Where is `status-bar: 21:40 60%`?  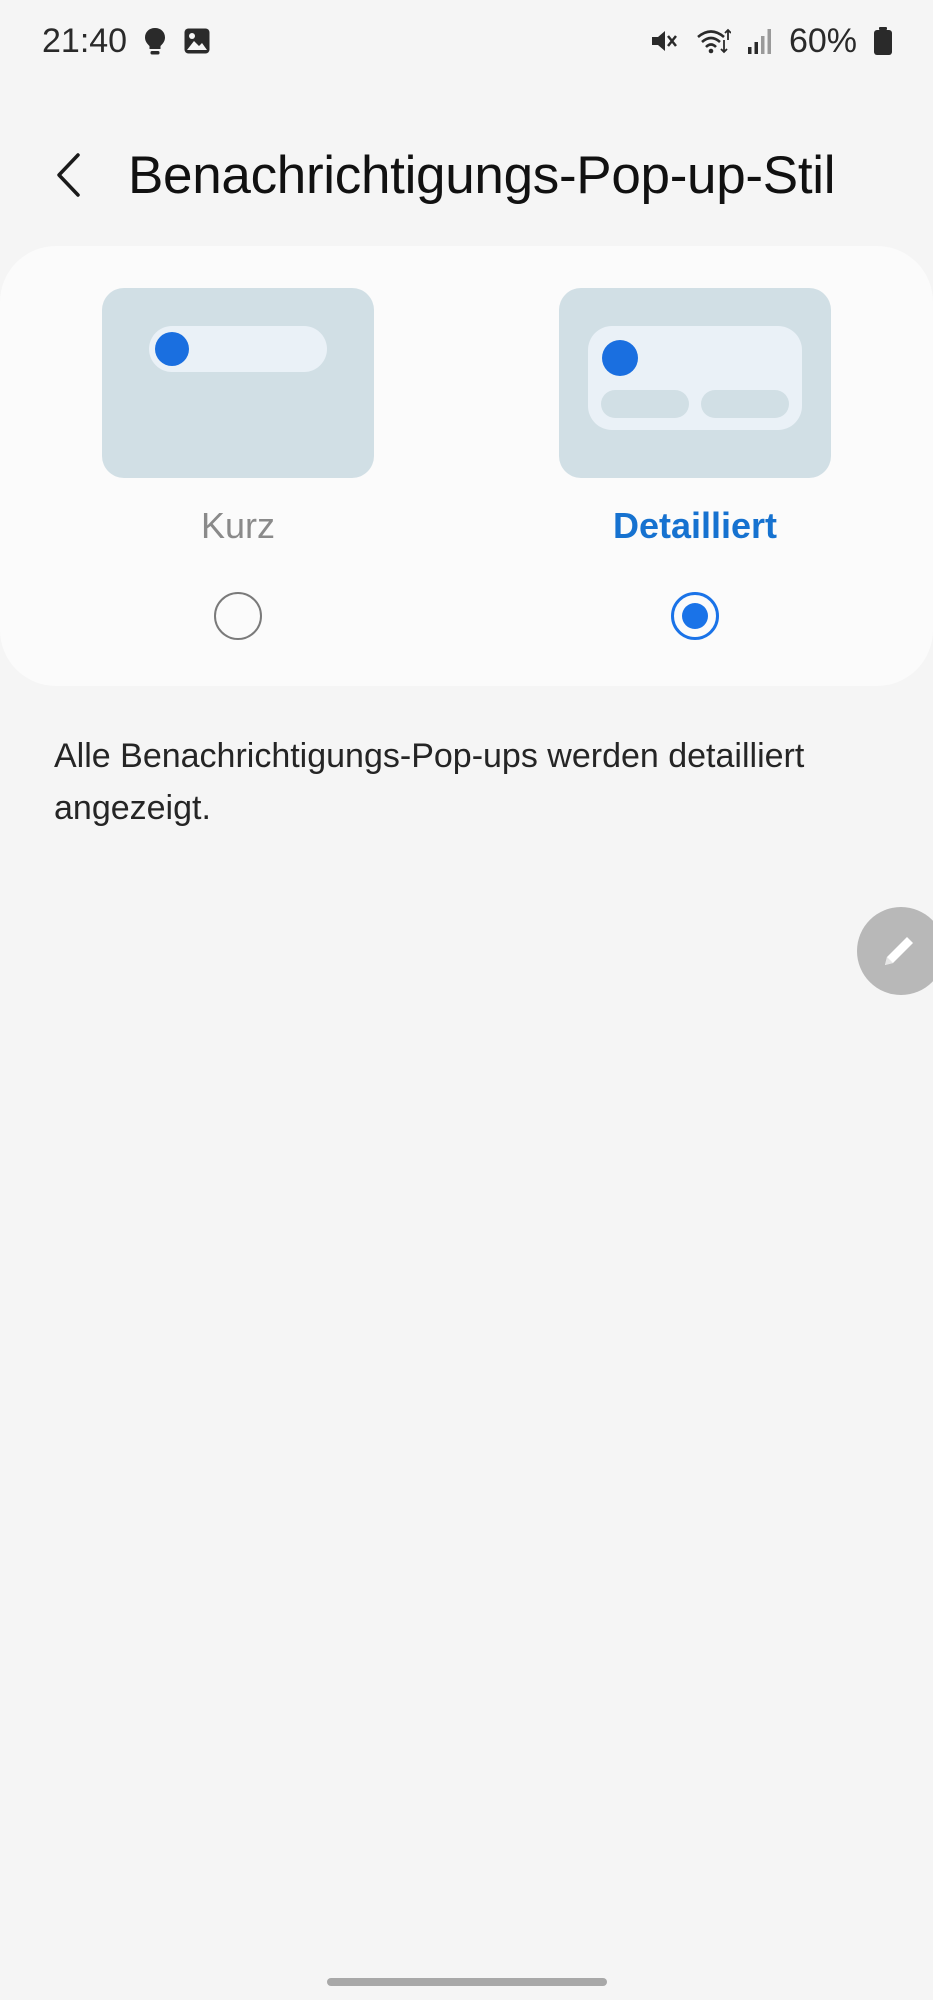 status-bar: 21:40 60% is located at coordinates (466, 41).